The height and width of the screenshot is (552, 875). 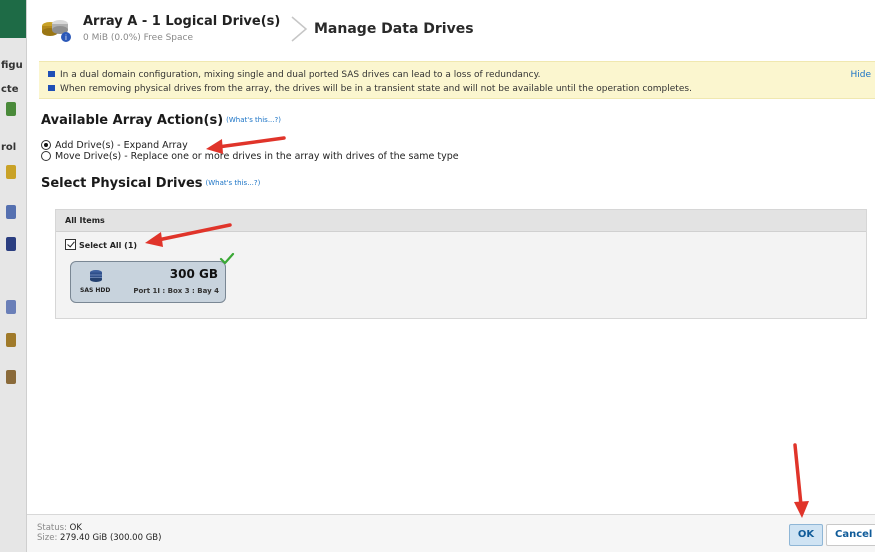 I want to click on cancel-button: Cancel, so click(x=850, y=535).